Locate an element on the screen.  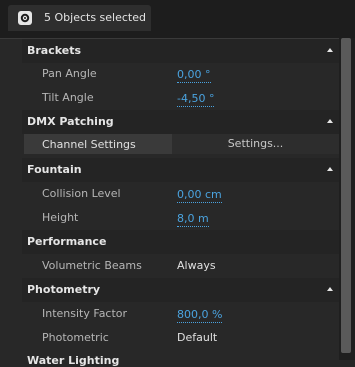
tilt-angle-label: Tilt Angle is located at coordinates (68, 97).